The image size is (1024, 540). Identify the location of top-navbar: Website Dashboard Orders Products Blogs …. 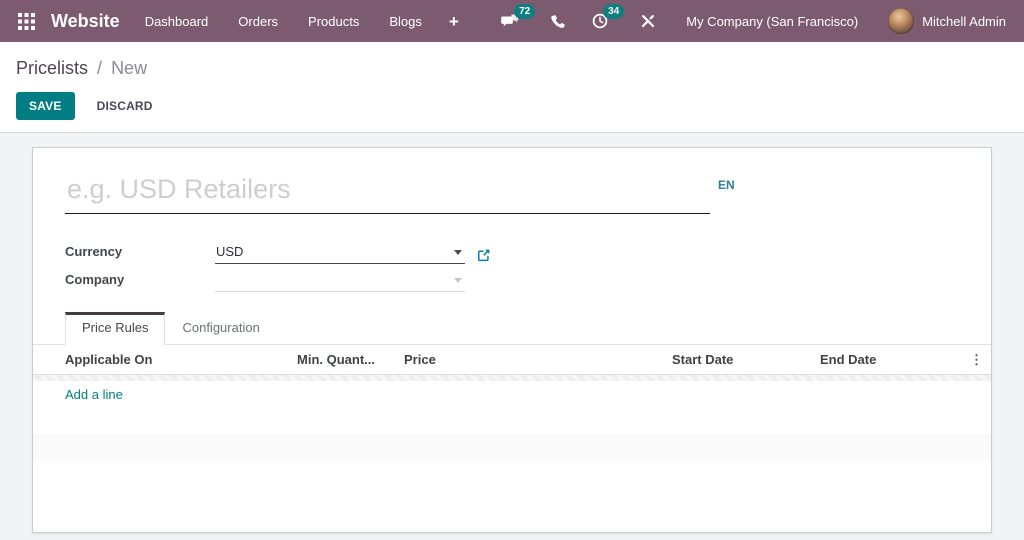
(512, 21).